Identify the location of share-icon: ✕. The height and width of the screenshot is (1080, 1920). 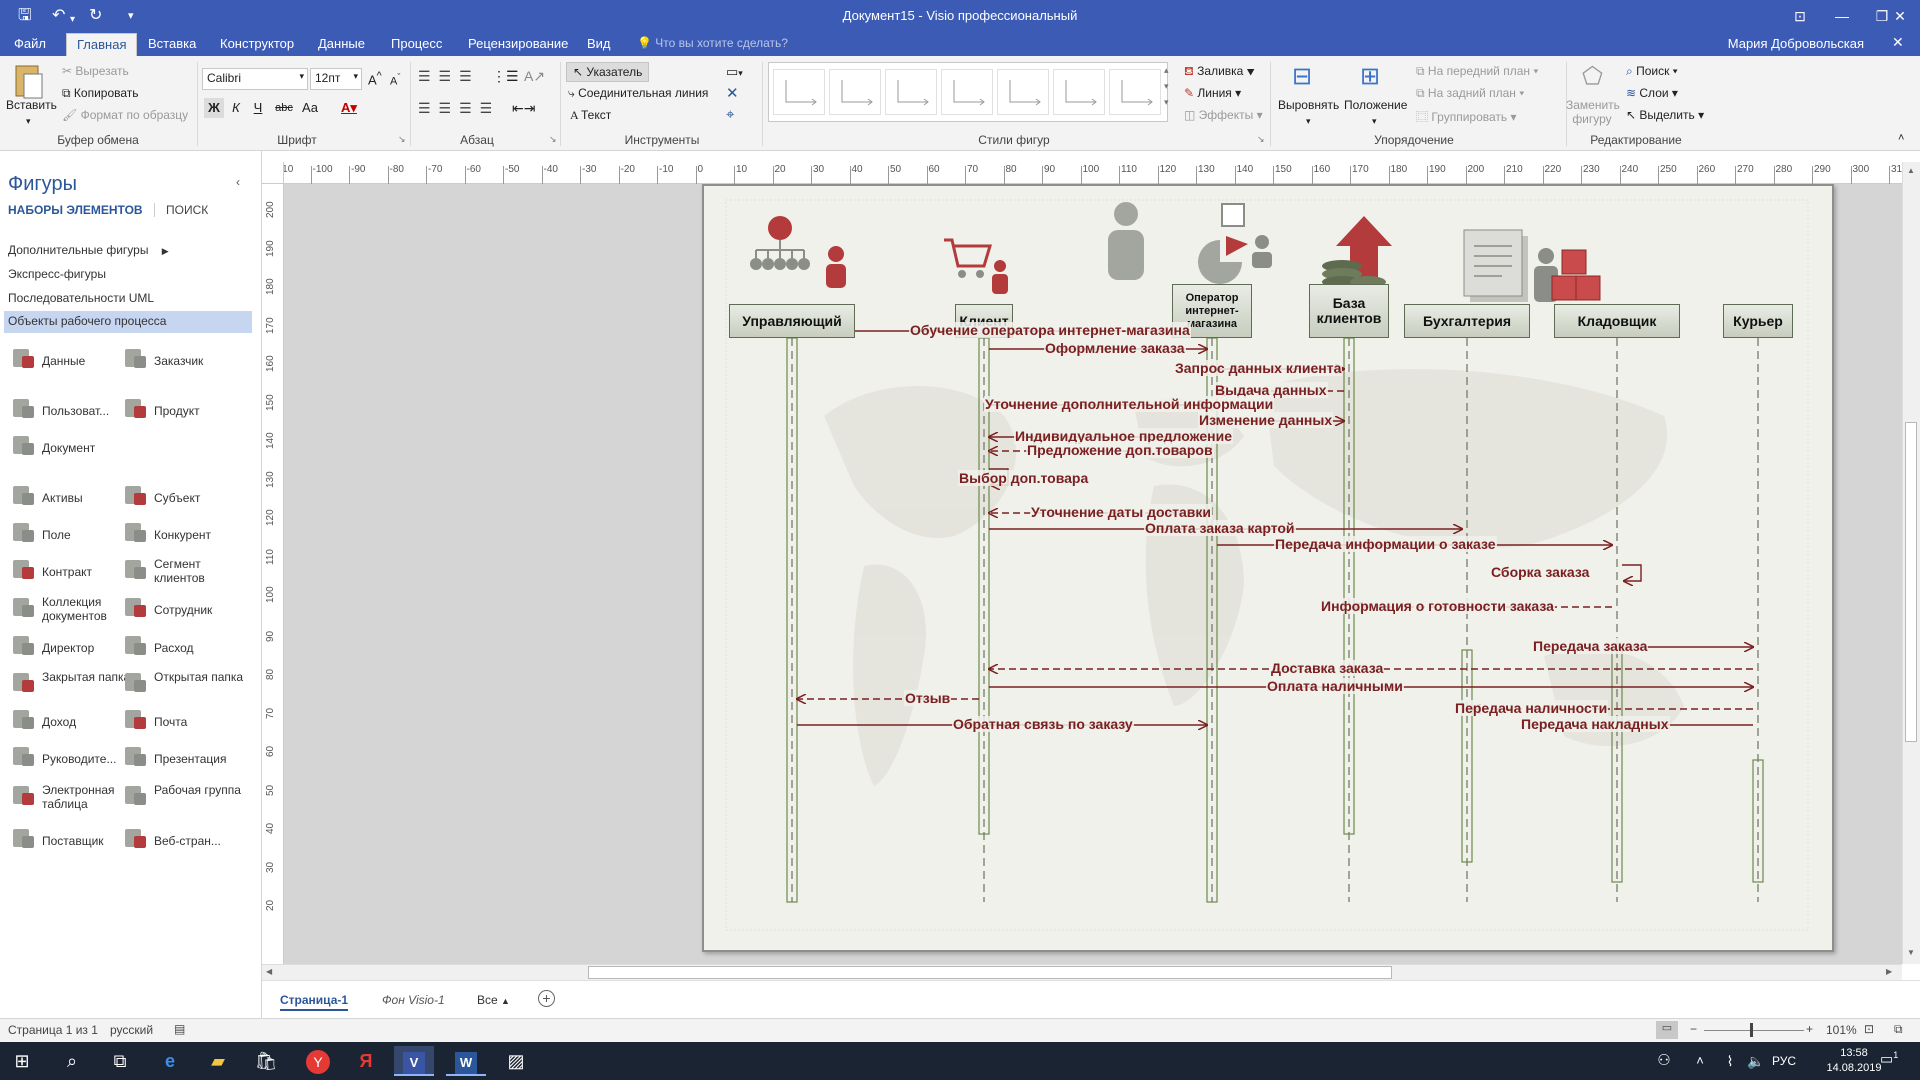
(1898, 42).